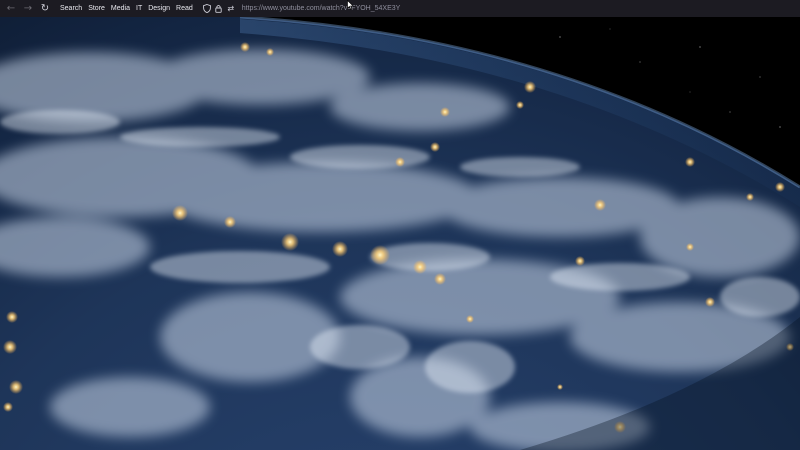 The image size is (800, 450). Describe the element at coordinates (207, 9) in the screenshot. I see `shield-icon` at that location.